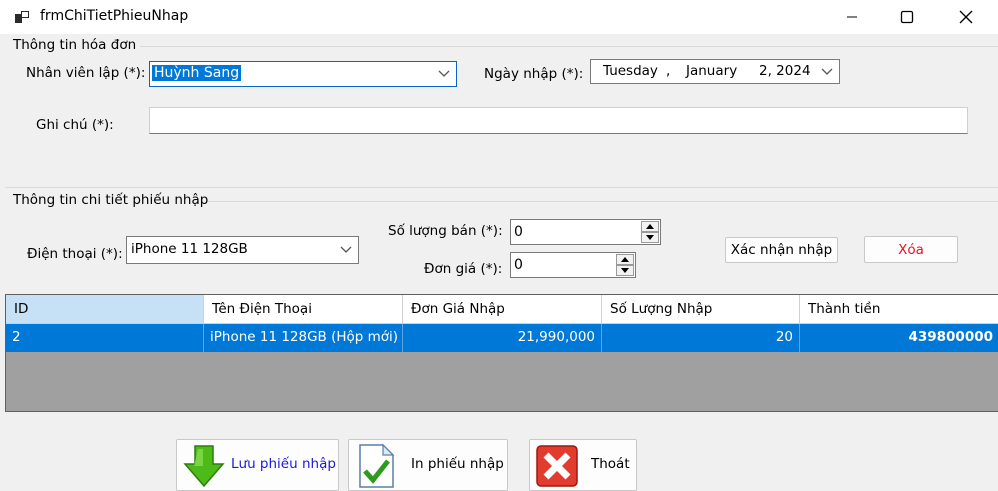 This screenshot has width=998, height=491. Describe the element at coordinates (585, 232) in the screenshot. I see `qty-stepper: 0` at that location.